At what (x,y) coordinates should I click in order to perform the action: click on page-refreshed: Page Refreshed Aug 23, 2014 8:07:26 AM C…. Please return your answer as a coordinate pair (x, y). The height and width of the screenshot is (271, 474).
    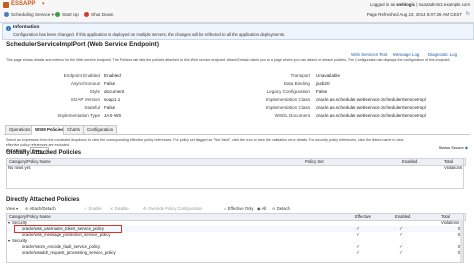
    Looking at the image, I should click on (414, 14).